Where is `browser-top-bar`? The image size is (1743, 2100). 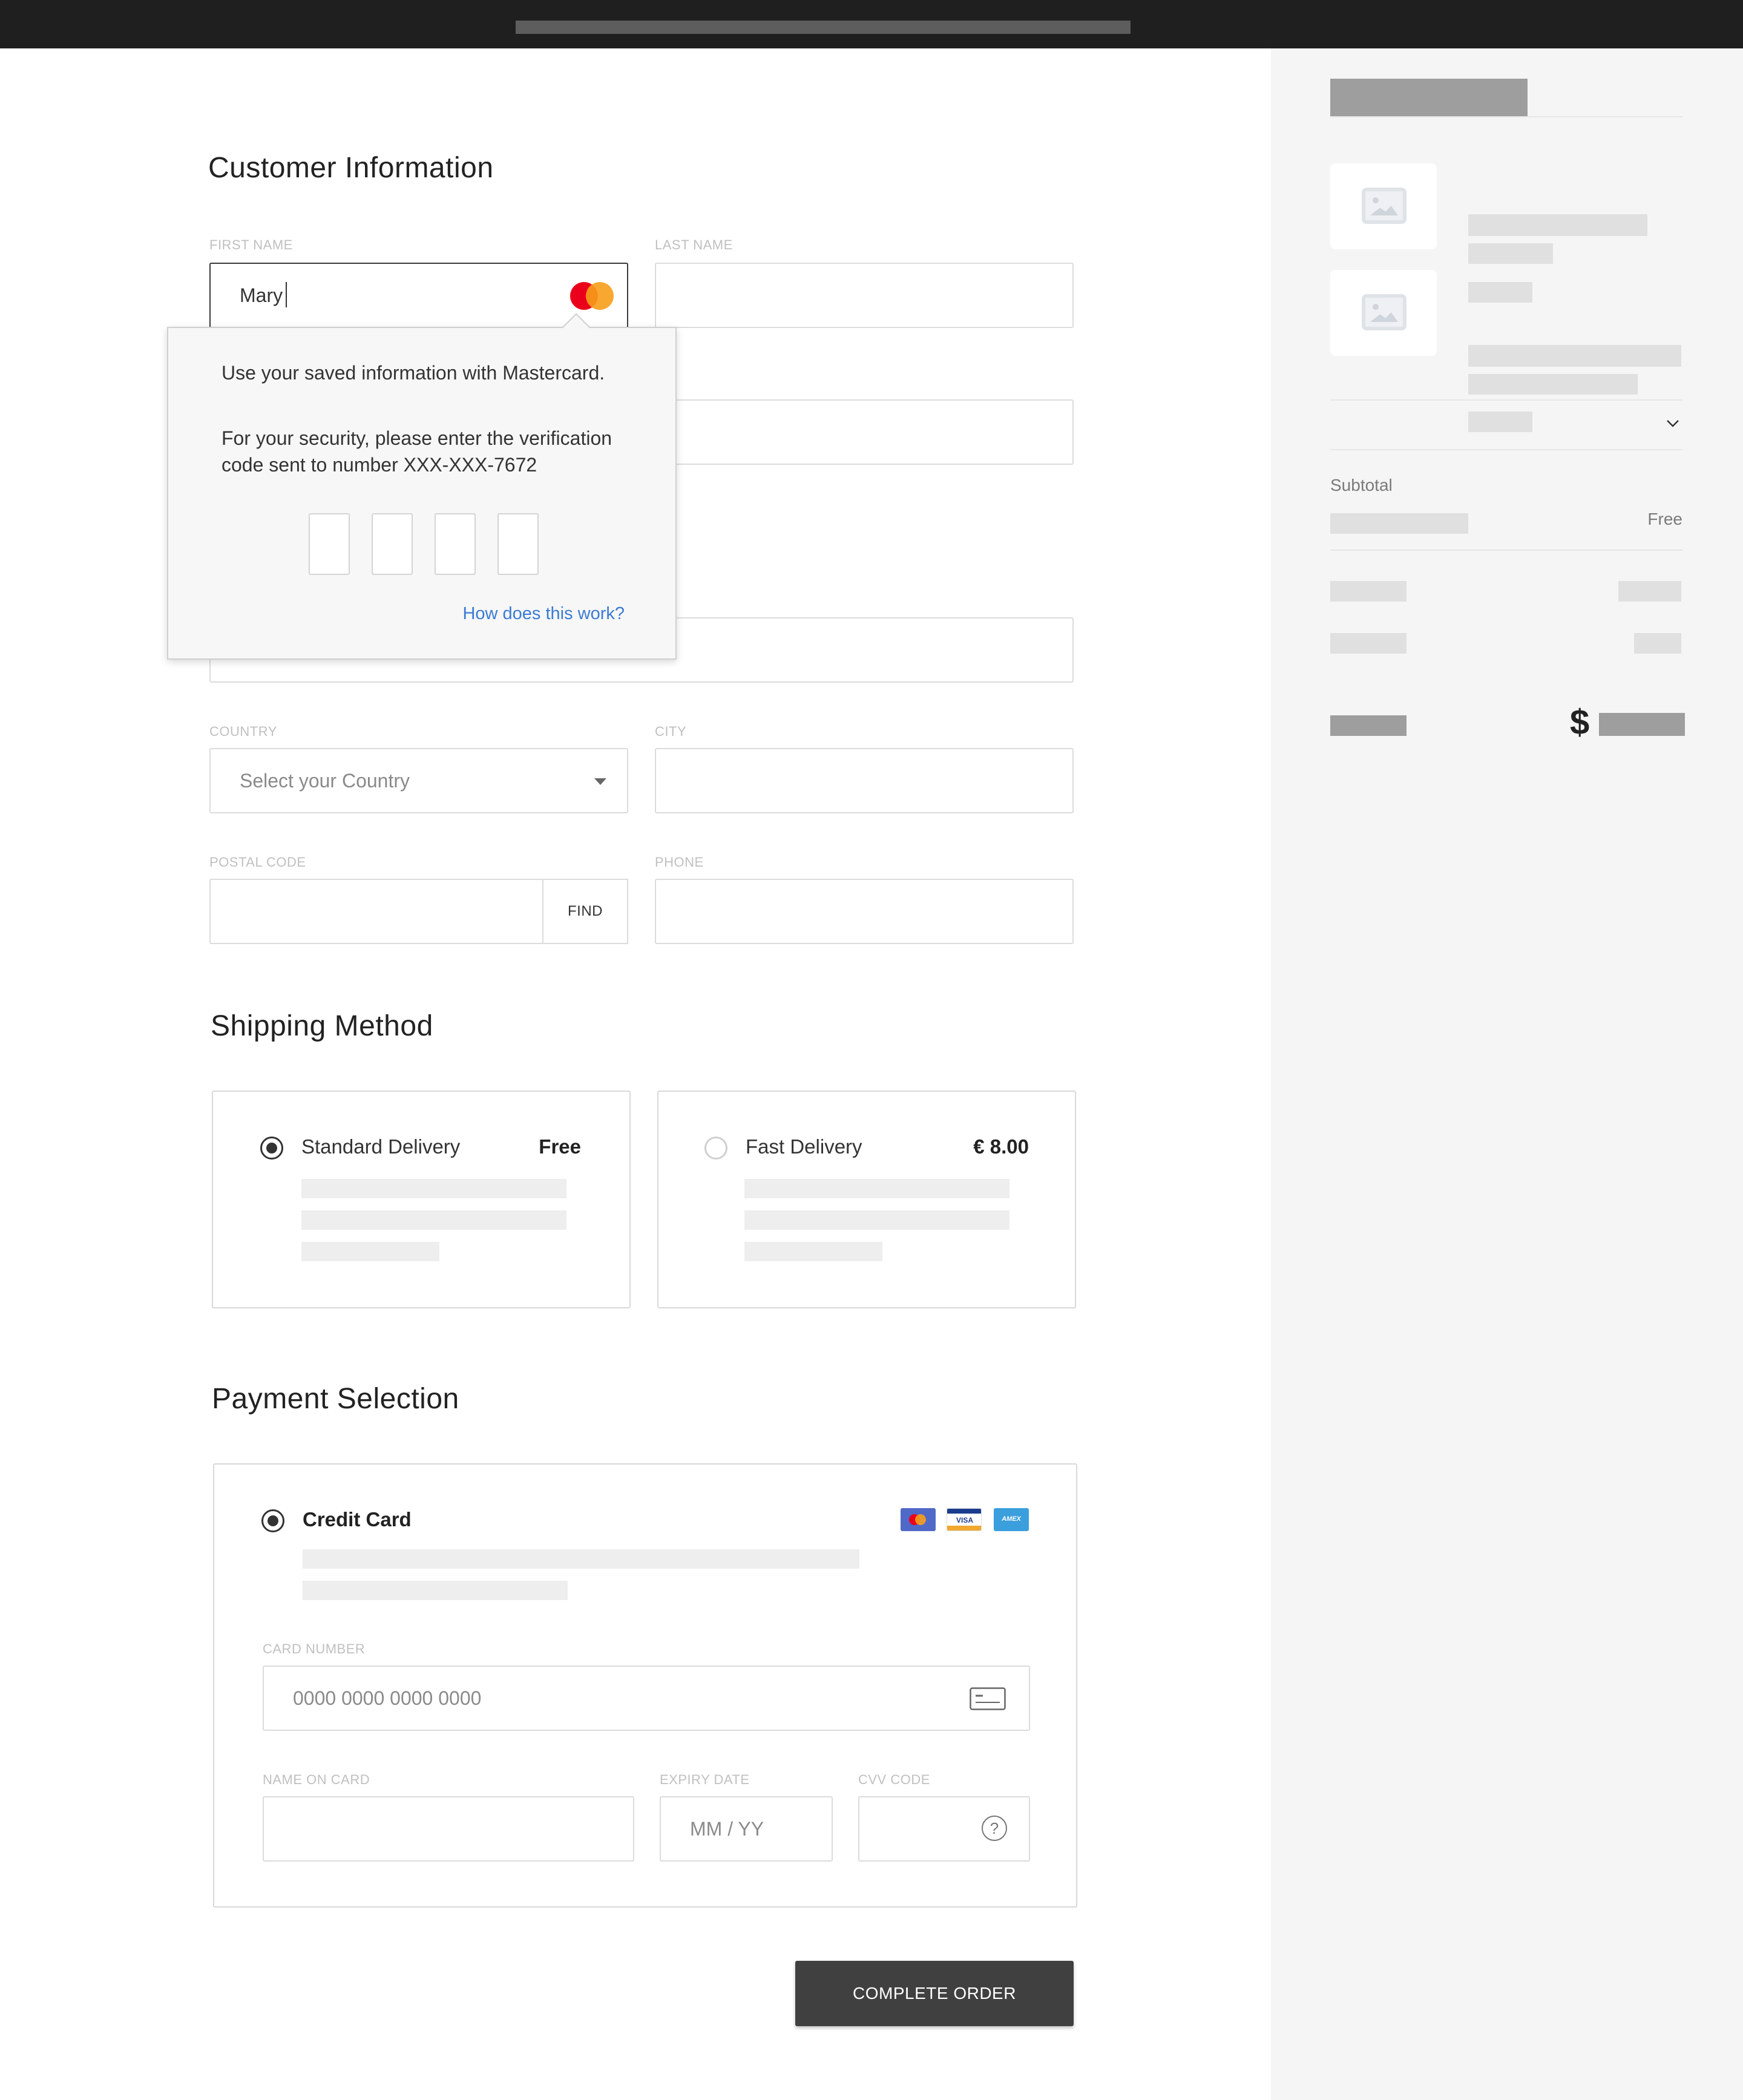
browser-top-bar is located at coordinates (871, 24).